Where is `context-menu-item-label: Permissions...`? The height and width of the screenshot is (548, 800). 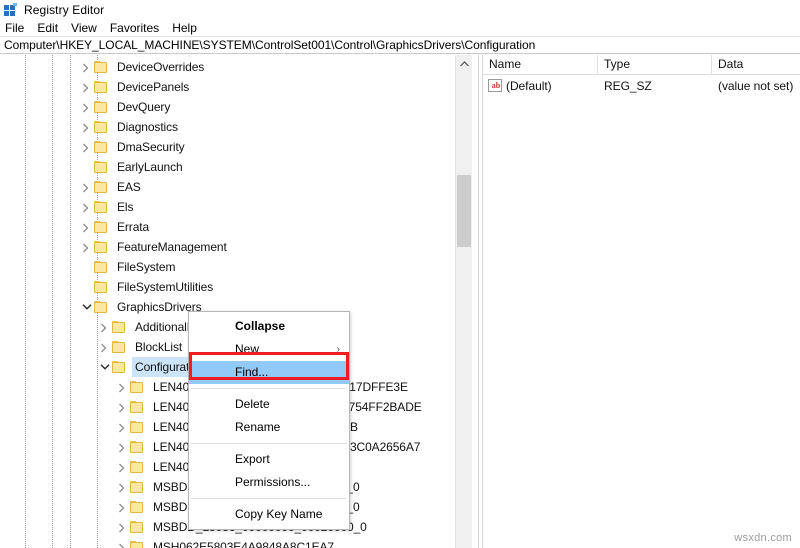
context-menu-item-label: Permissions... is located at coordinates (273, 482).